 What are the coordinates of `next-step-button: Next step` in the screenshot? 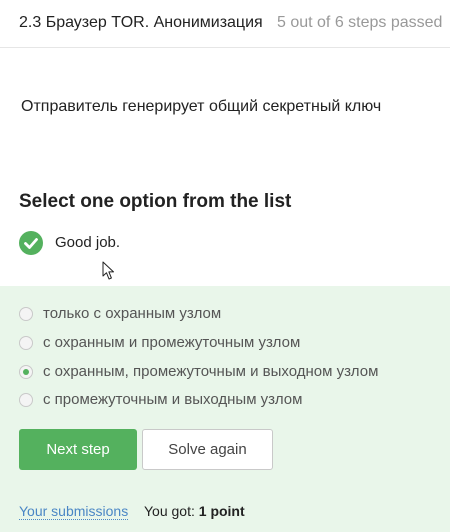 It's located at (78, 449).